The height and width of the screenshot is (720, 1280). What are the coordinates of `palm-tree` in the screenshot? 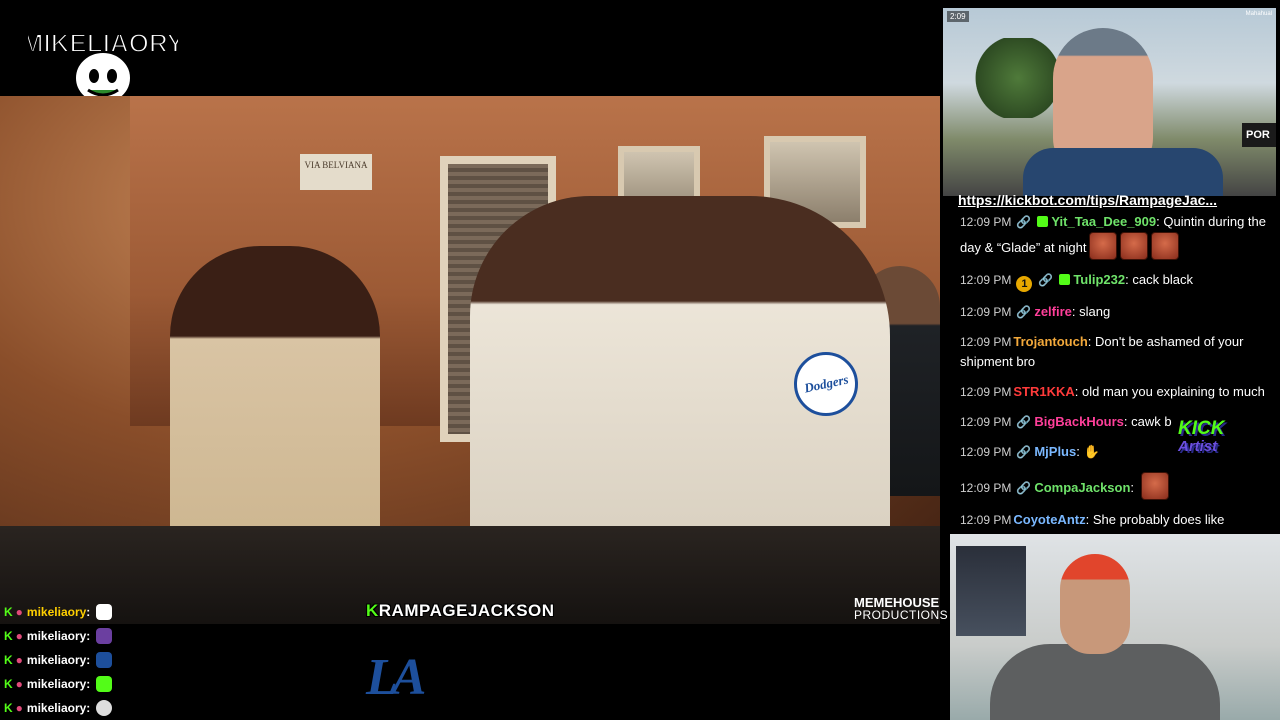 It's located at (1018, 78).